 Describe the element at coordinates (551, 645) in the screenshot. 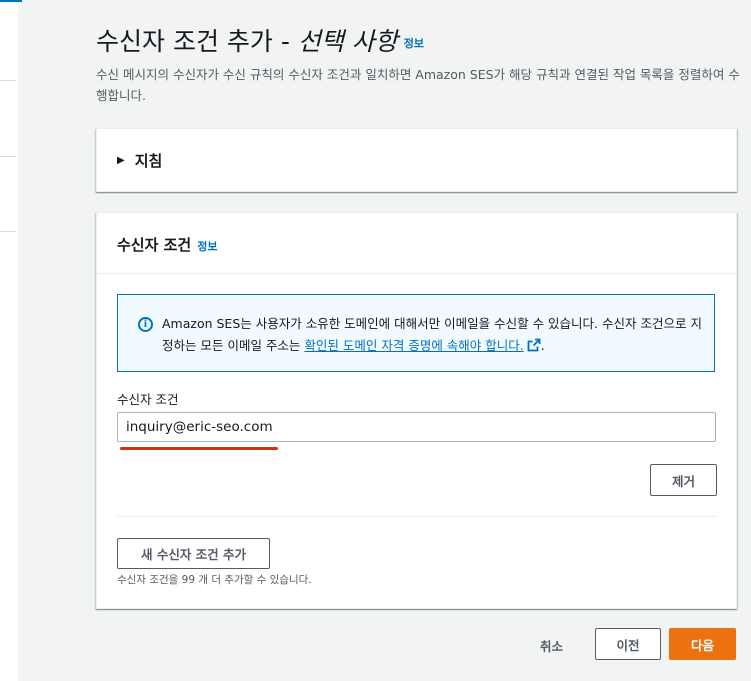

I see `cancel-link: 취소` at that location.